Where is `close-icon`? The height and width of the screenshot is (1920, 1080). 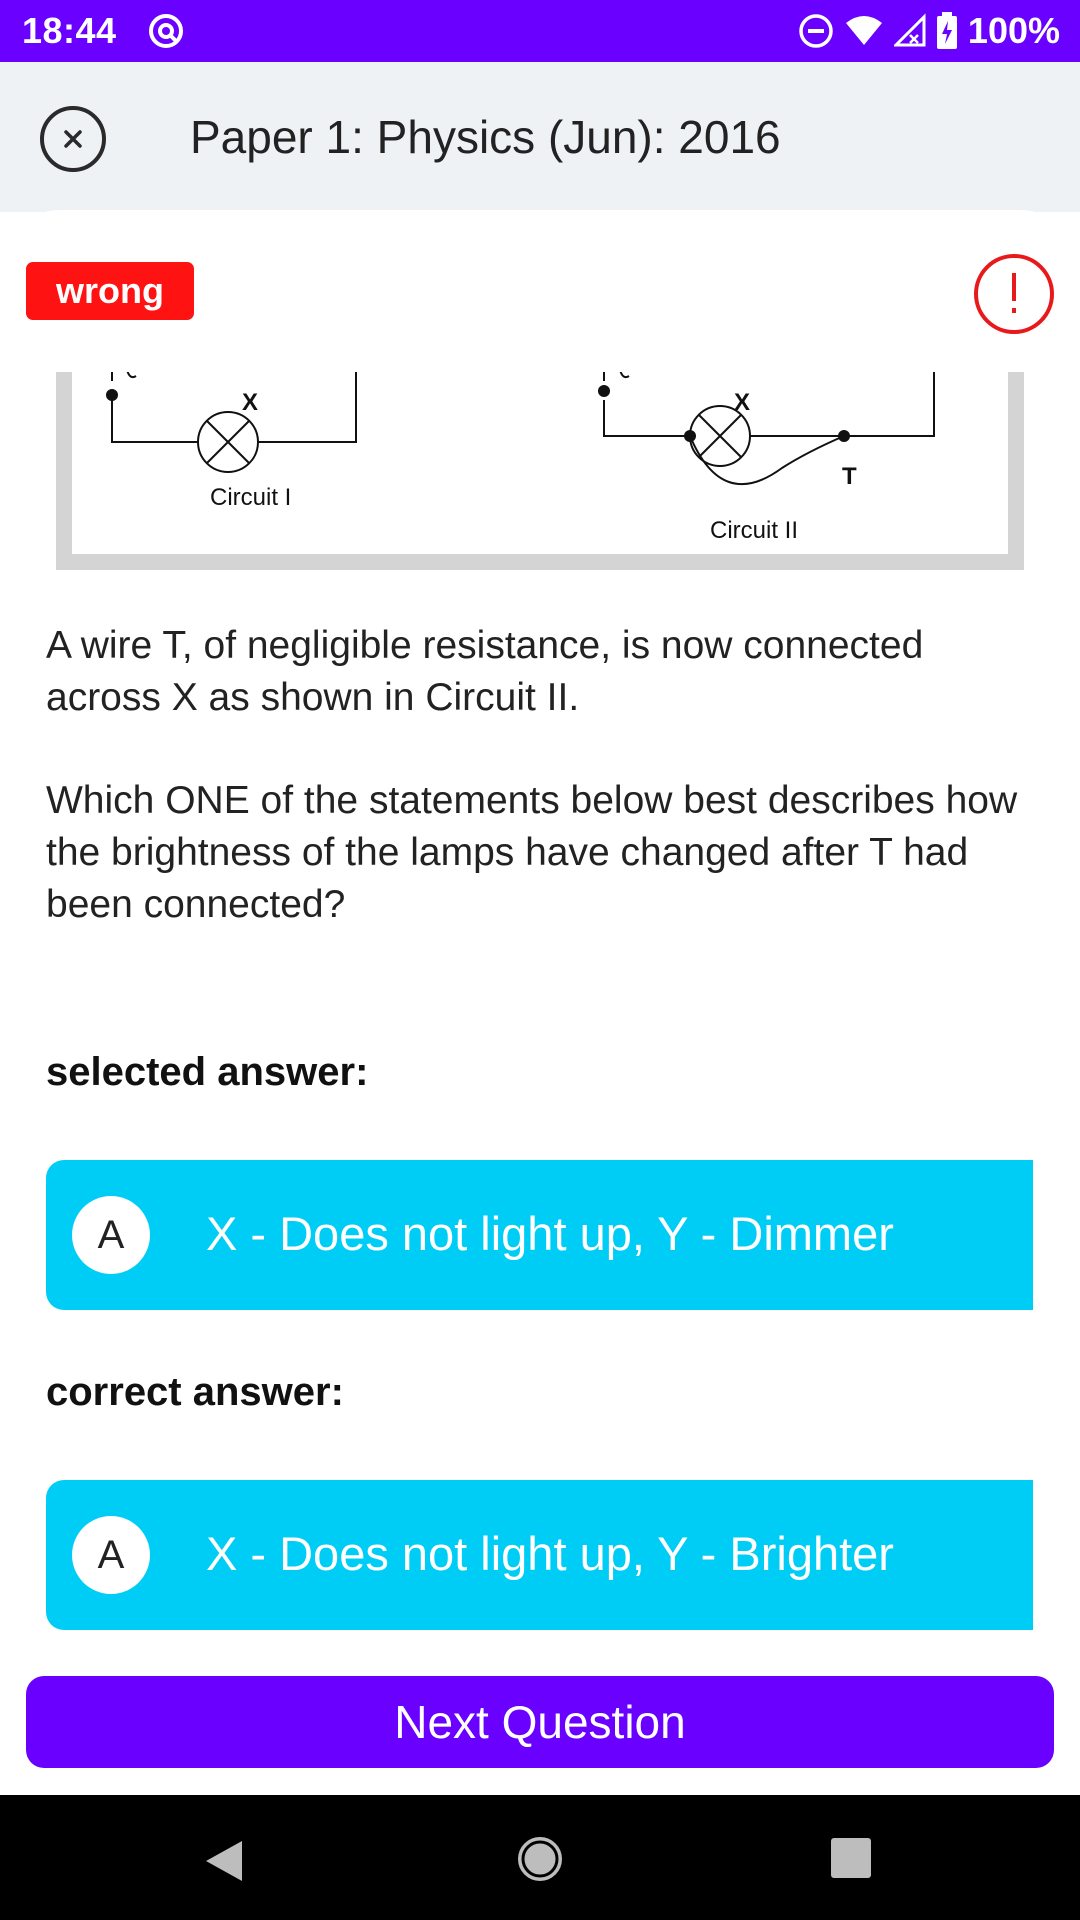
close-icon is located at coordinates (73, 139).